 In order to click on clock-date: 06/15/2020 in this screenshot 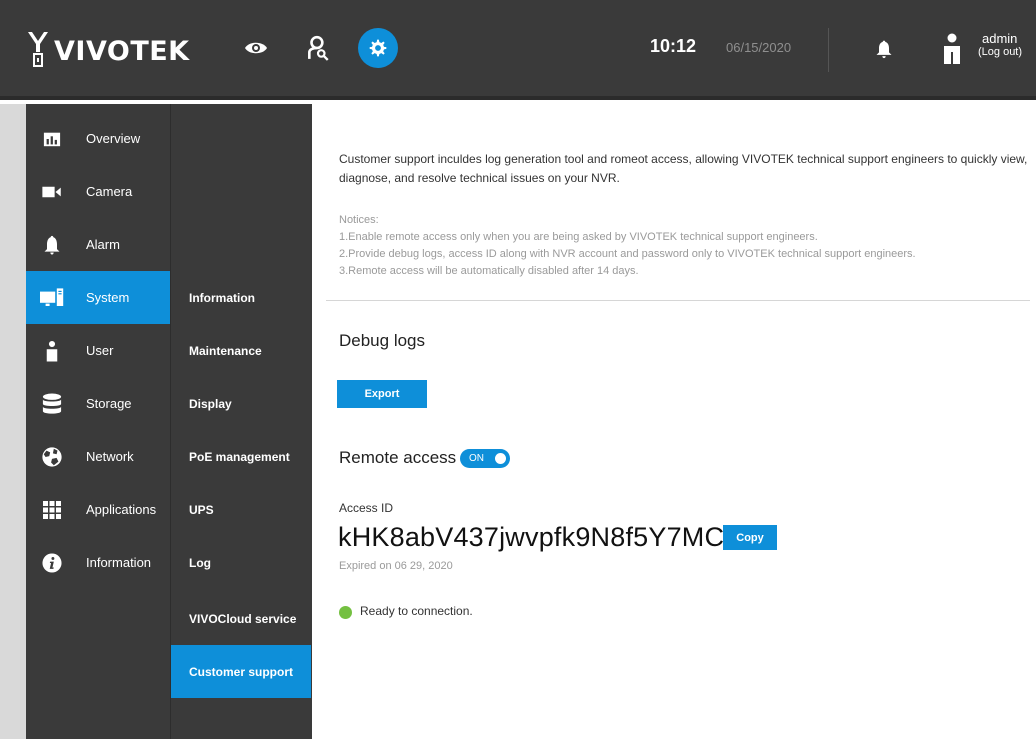, I will do `click(759, 47)`.